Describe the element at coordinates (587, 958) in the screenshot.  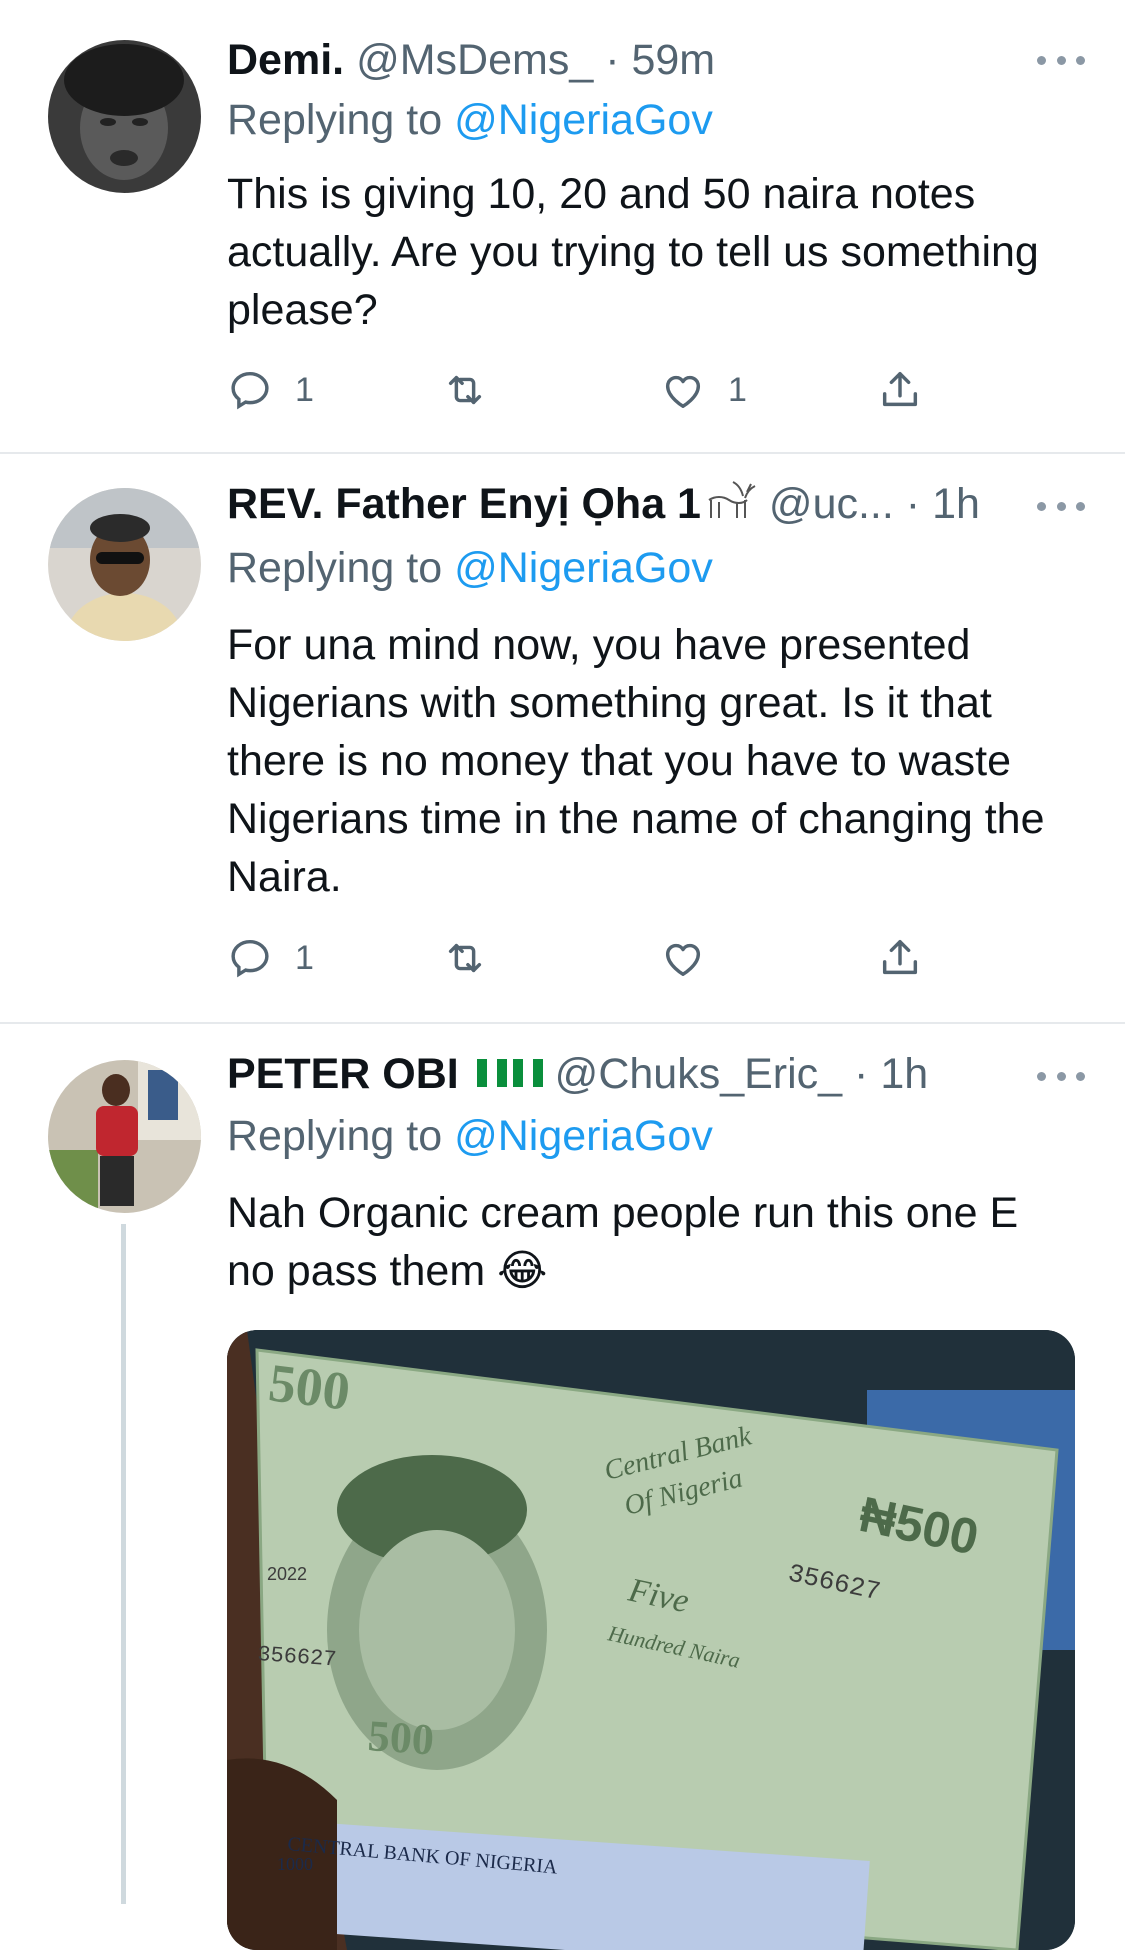
I see `tweet-actions: 1` at that location.